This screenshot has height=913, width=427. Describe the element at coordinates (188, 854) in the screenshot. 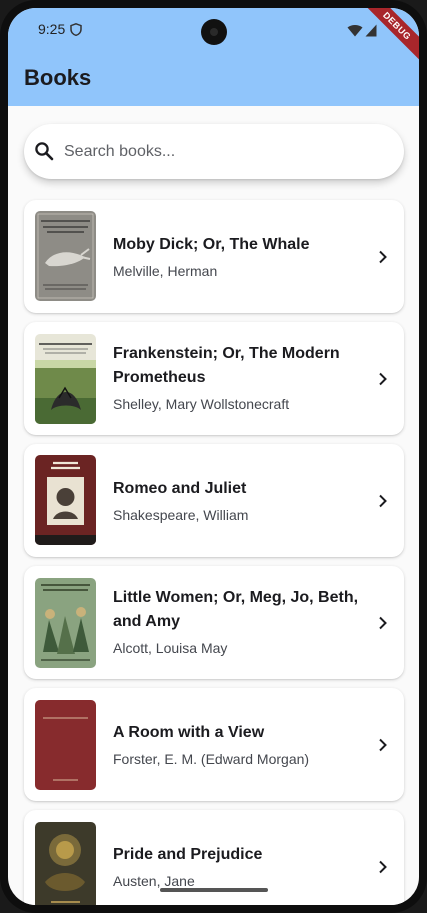

I see `book-title: Pride and Prejudice` at that location.